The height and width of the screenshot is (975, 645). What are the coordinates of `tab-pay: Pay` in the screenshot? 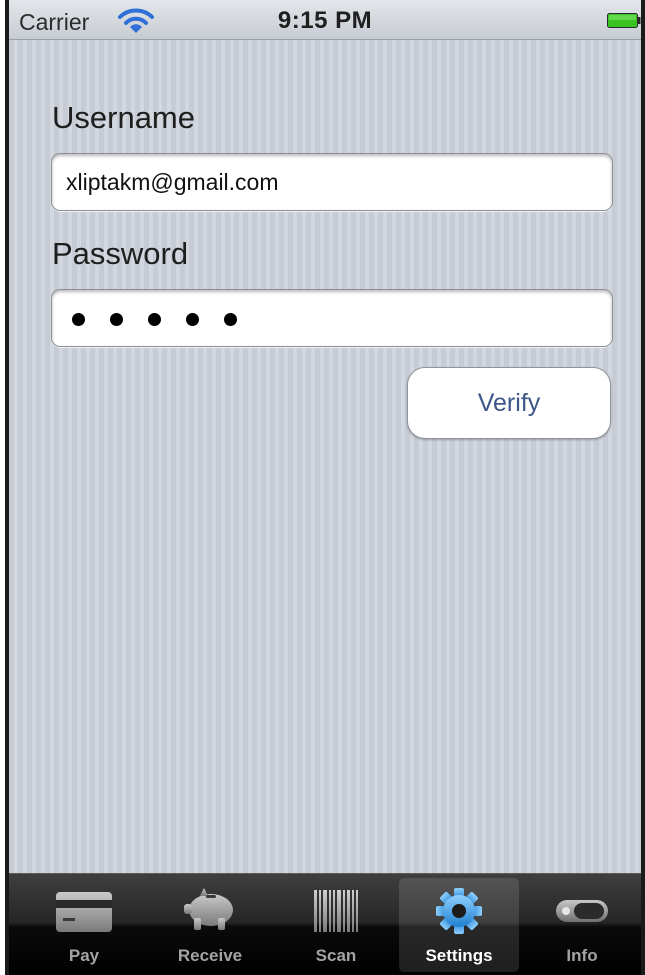 It's located at (84, 924).